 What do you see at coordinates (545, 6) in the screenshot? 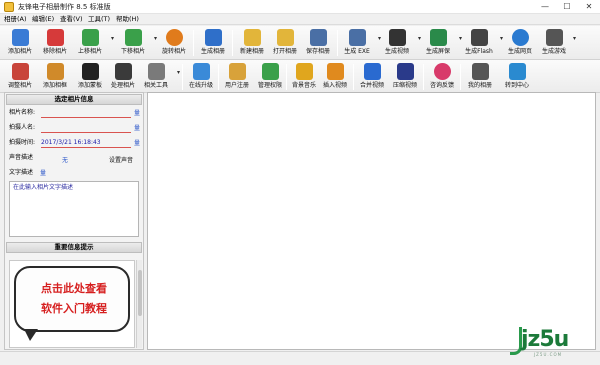
I see `minimize-button: —` at bounding box center [545, 6].